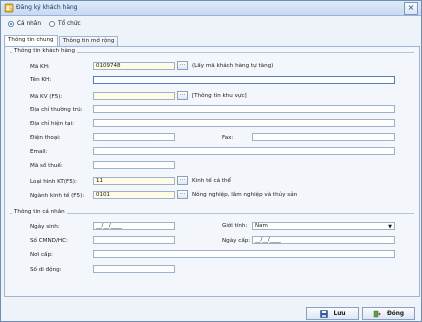 This screenshot has width=422, height=322. I want to click on exit-door-icon, so click(377, 313).